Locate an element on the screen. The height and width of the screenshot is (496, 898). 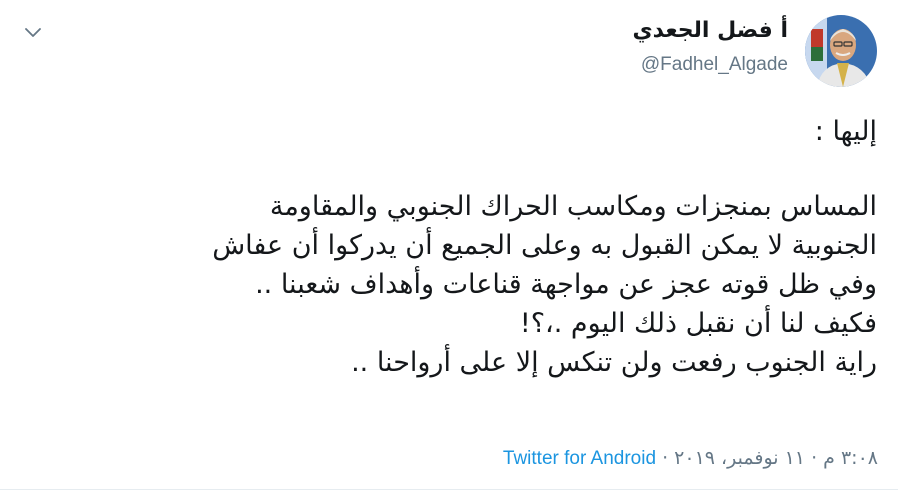
tweet-line: فكيف لنا أن نقبل ذلك اليوم .،؟! is located at coordinates (698, 323).